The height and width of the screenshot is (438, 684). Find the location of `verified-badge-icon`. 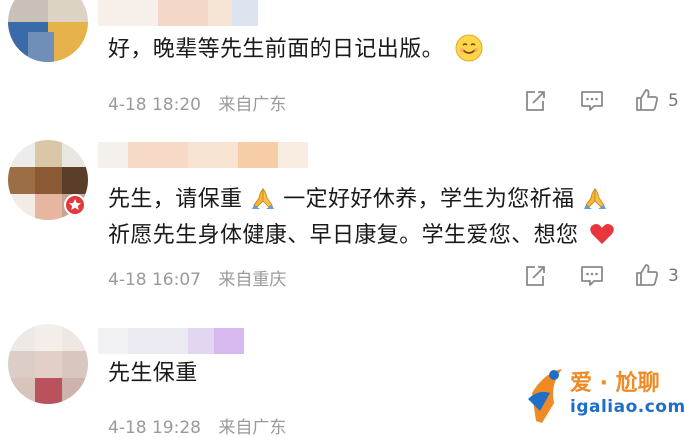

verified-badge-icon is located at coordinates (75, 205).